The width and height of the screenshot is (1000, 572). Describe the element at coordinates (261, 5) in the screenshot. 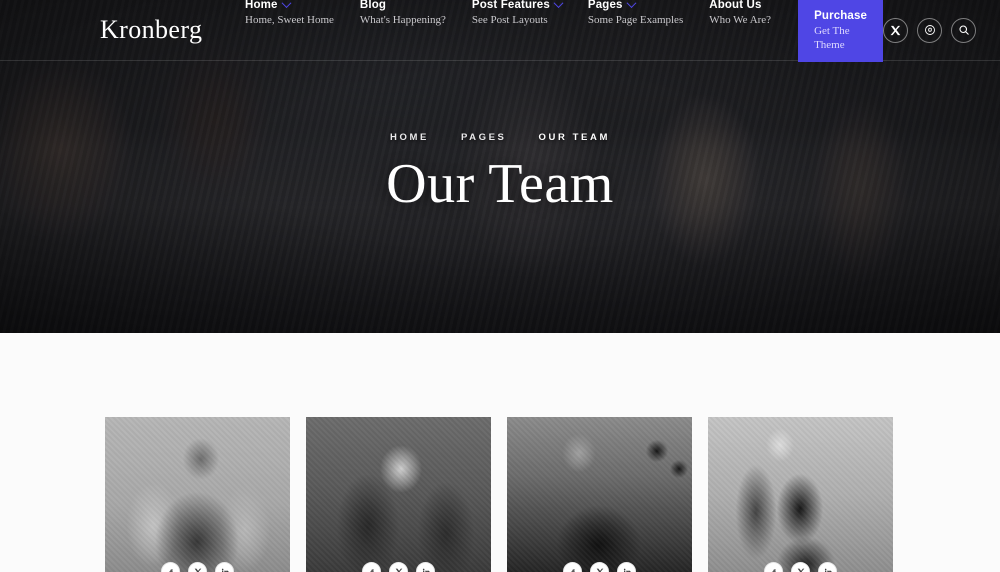

I see `nav-label: Home` at that location.